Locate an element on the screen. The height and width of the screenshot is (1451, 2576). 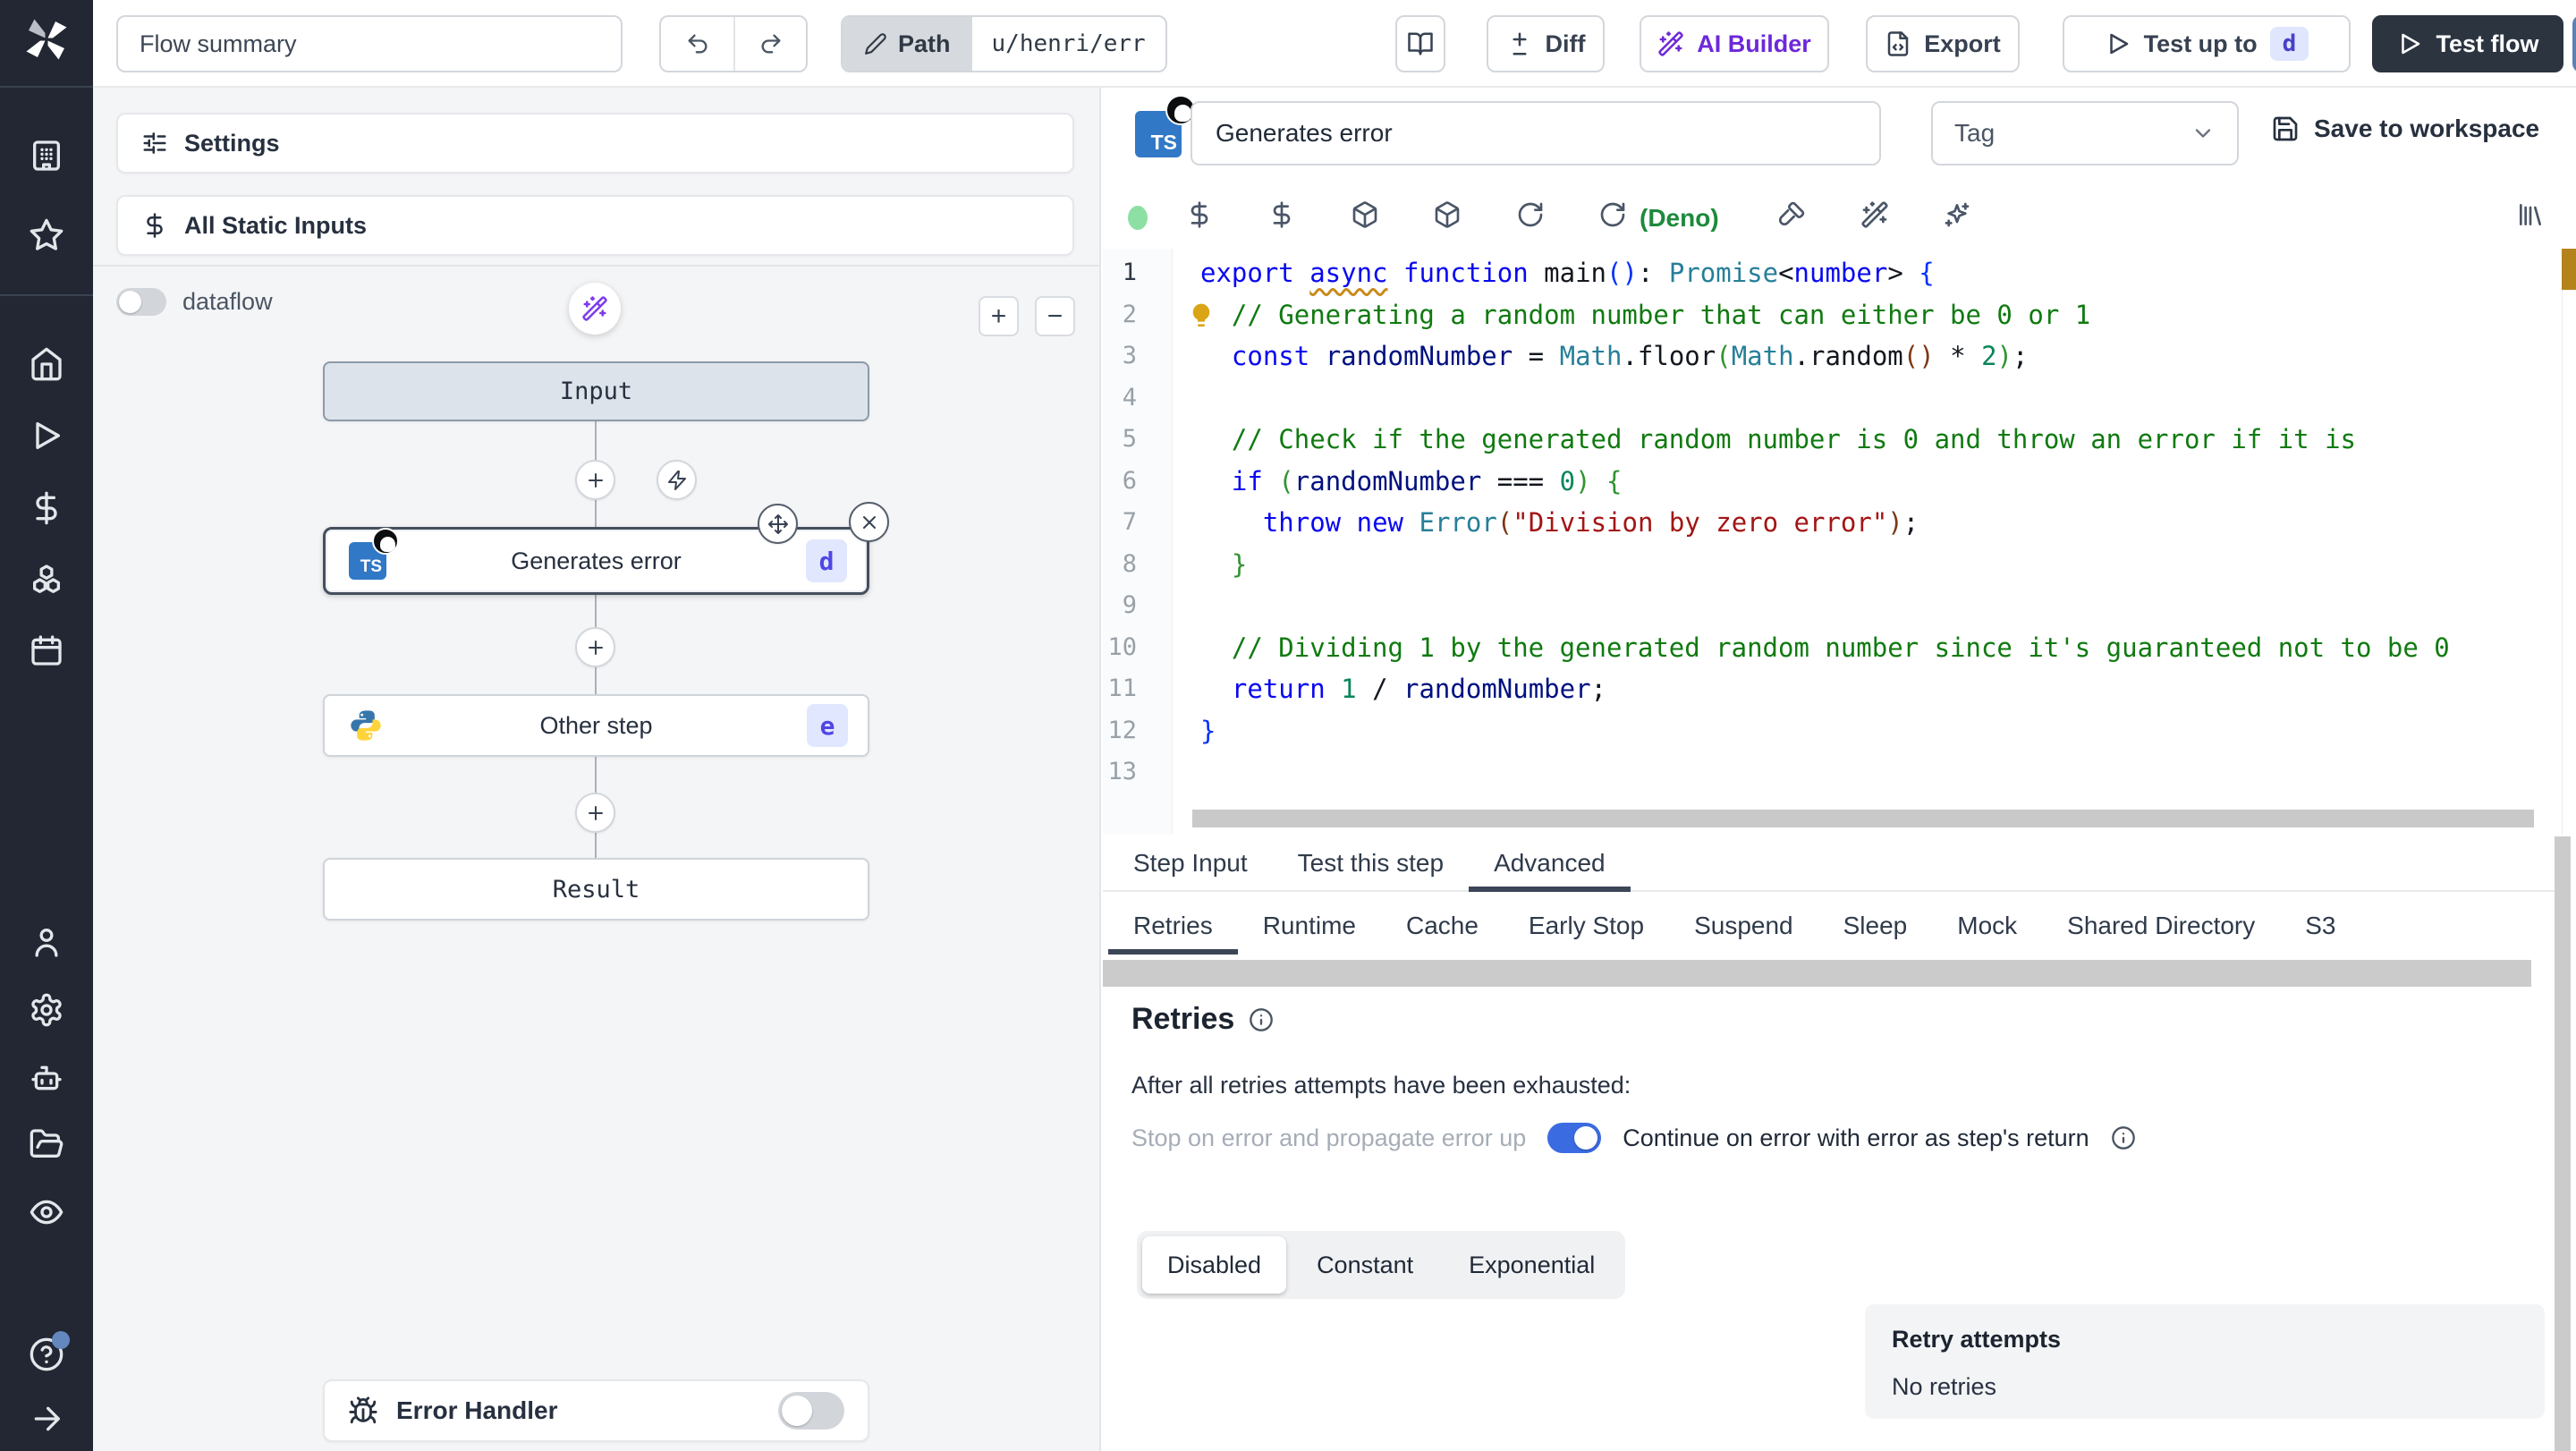
flow-summary-input is located at coordinates (369, 43).